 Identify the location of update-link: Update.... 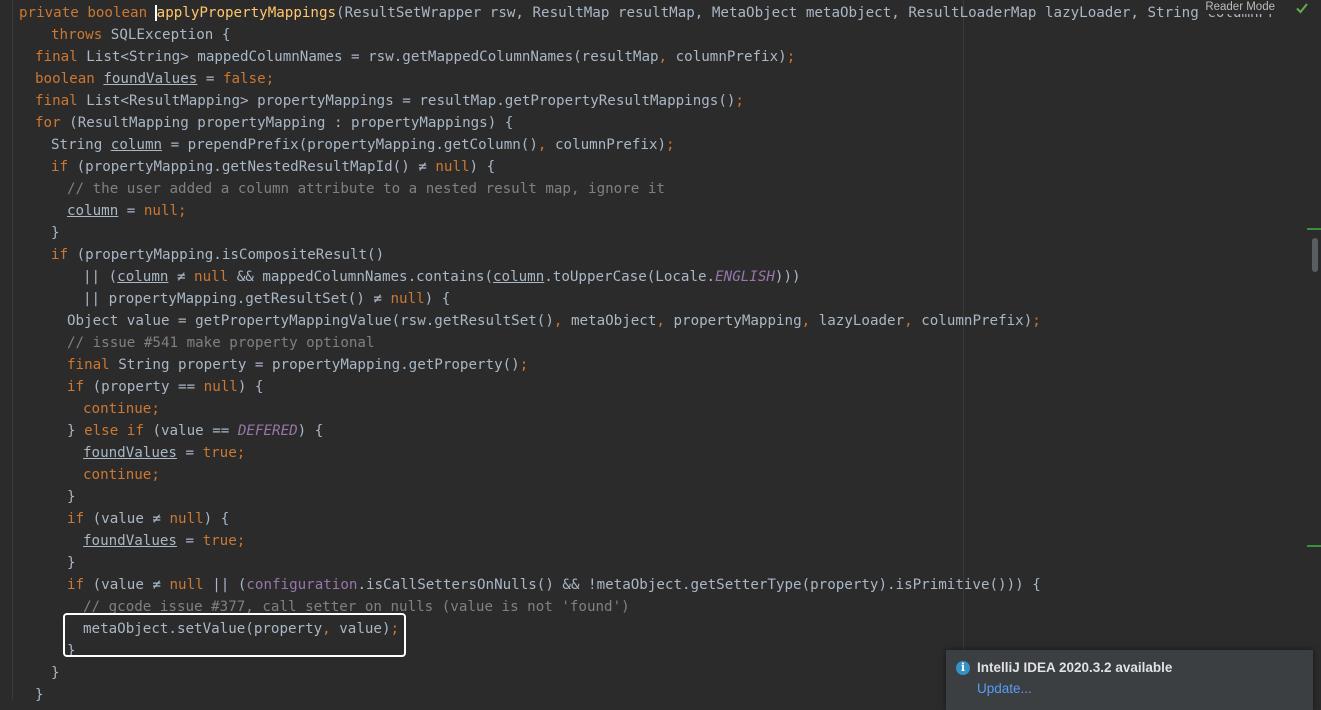
(1004, 688).